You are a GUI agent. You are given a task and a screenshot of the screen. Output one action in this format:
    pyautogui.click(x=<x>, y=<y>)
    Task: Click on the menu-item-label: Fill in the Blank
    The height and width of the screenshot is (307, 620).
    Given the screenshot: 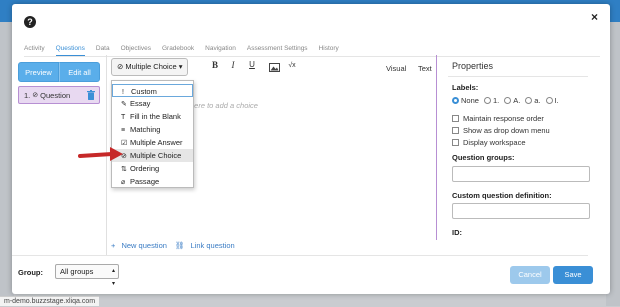 What is the action you would take?
    pyautogui.click(x=155, y=116)
    